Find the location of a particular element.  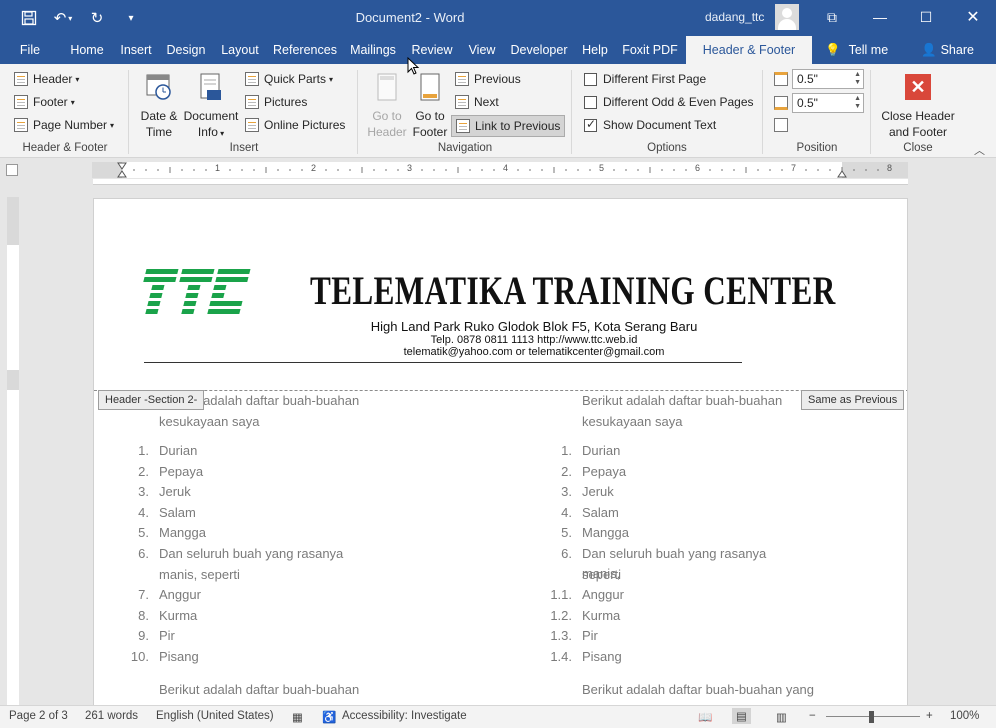

tab-insert: Insert is located at coordinates (136, 50).